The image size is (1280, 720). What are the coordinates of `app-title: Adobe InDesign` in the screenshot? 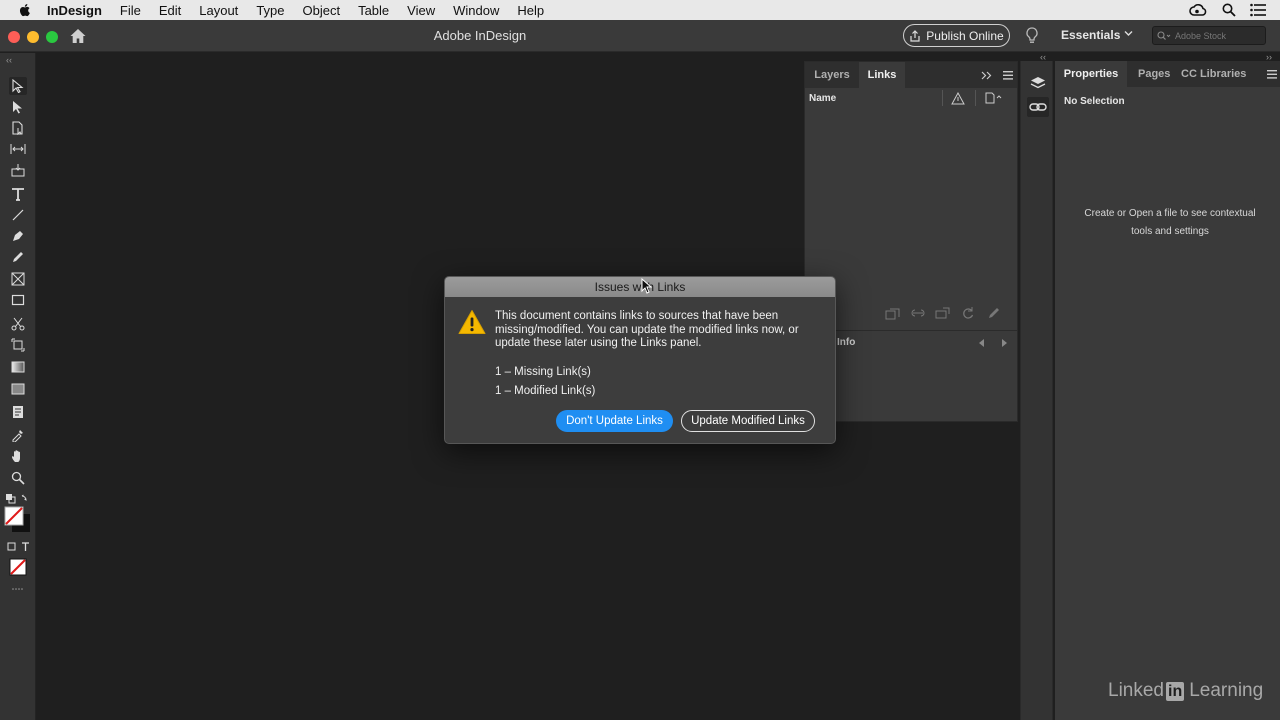 It's located at (480, 35).